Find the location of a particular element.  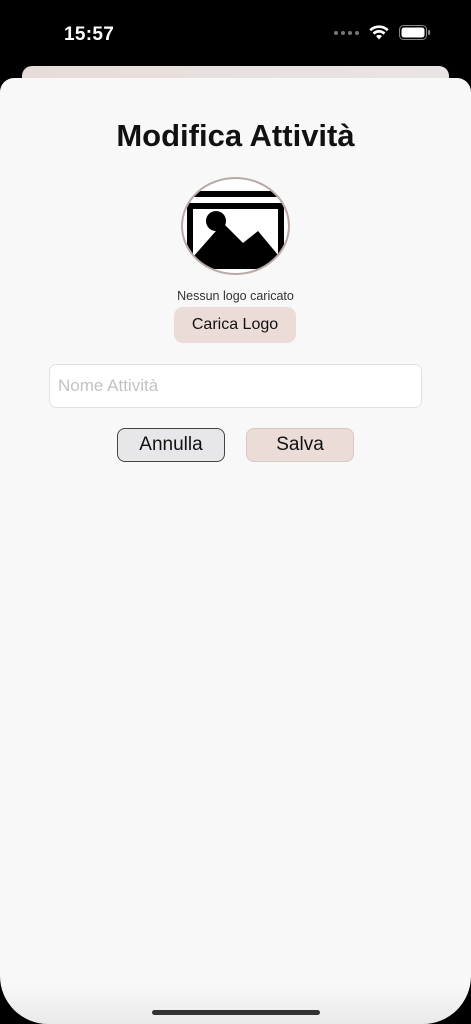

status-time: 15:57 is located at coordinates (89, 34).